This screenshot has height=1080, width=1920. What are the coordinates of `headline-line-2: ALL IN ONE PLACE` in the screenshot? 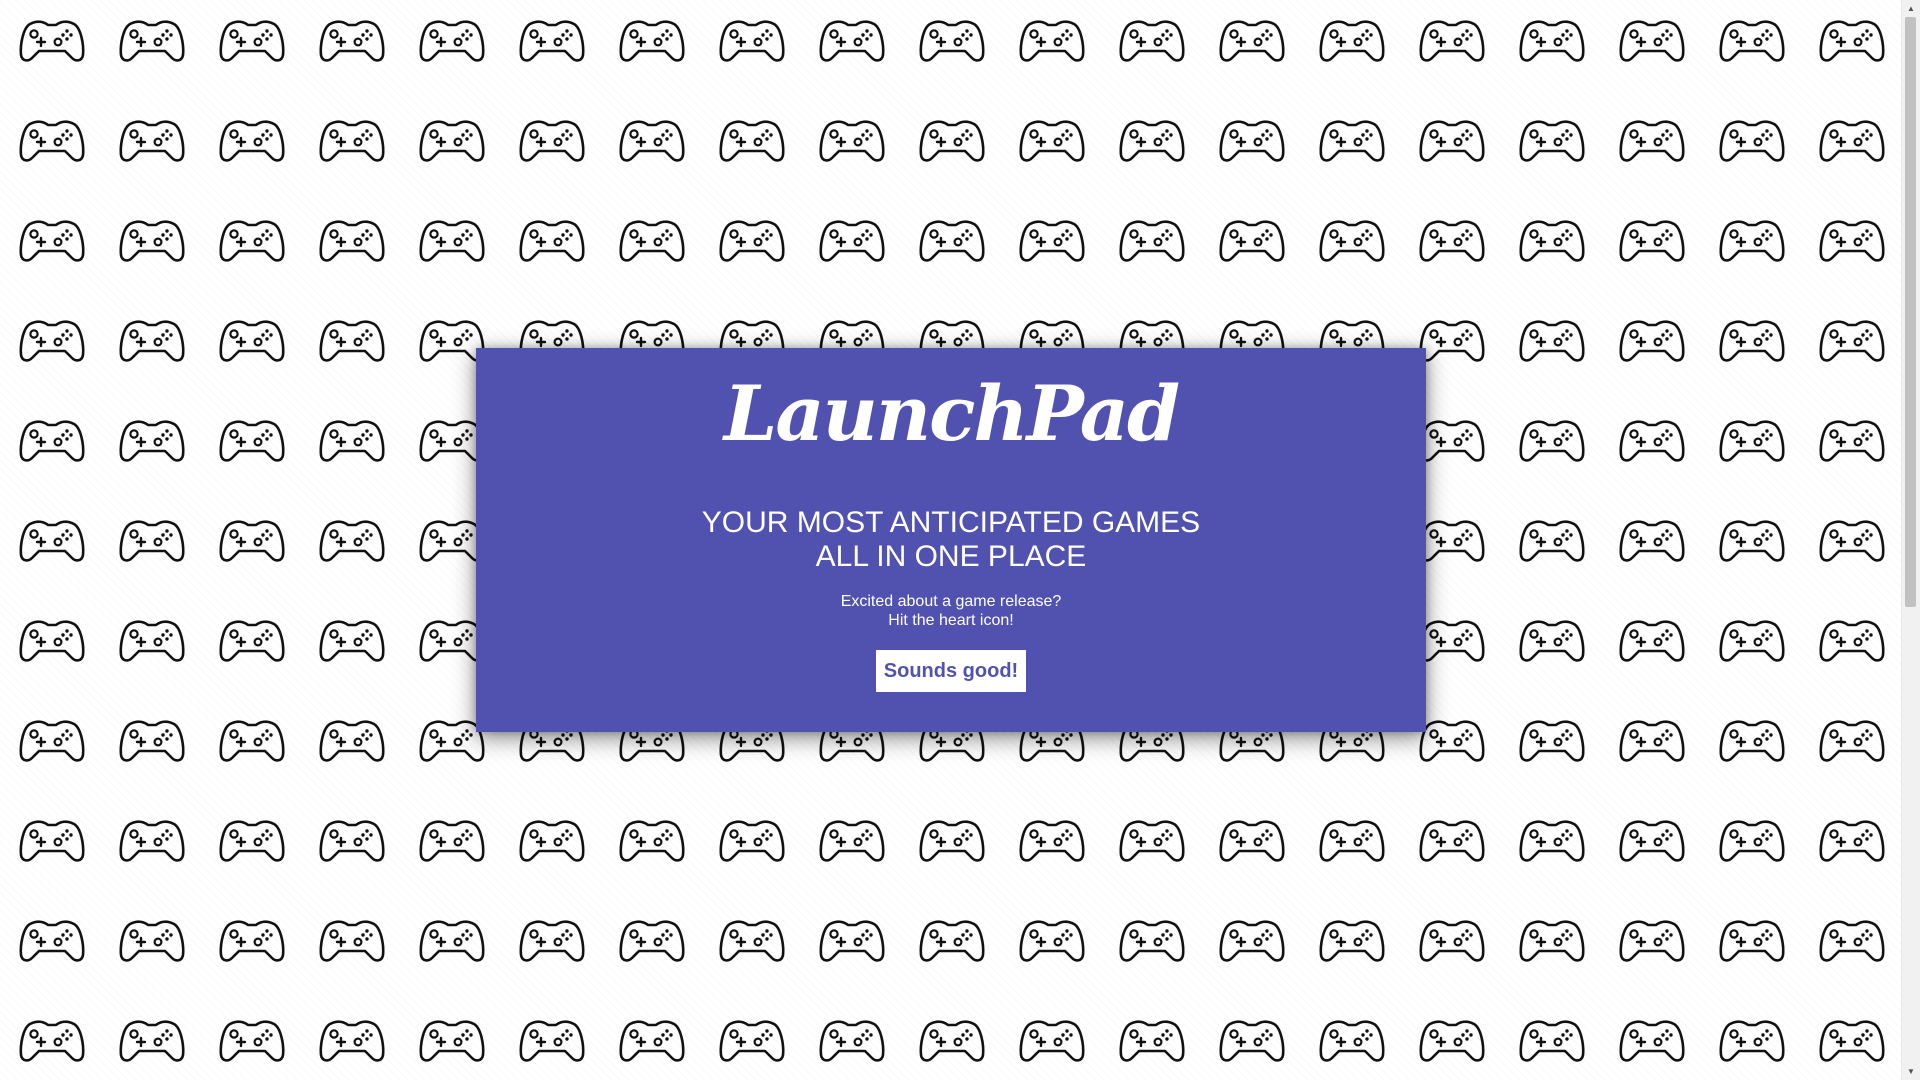 It's located at (951, 556).